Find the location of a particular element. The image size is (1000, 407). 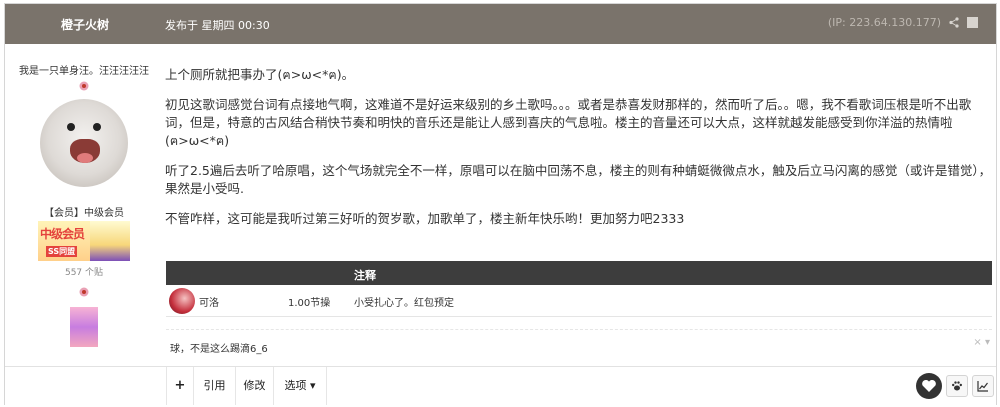

post-signature: 球，不是这么踢滴6_6 is located at coordinates (219, 349).